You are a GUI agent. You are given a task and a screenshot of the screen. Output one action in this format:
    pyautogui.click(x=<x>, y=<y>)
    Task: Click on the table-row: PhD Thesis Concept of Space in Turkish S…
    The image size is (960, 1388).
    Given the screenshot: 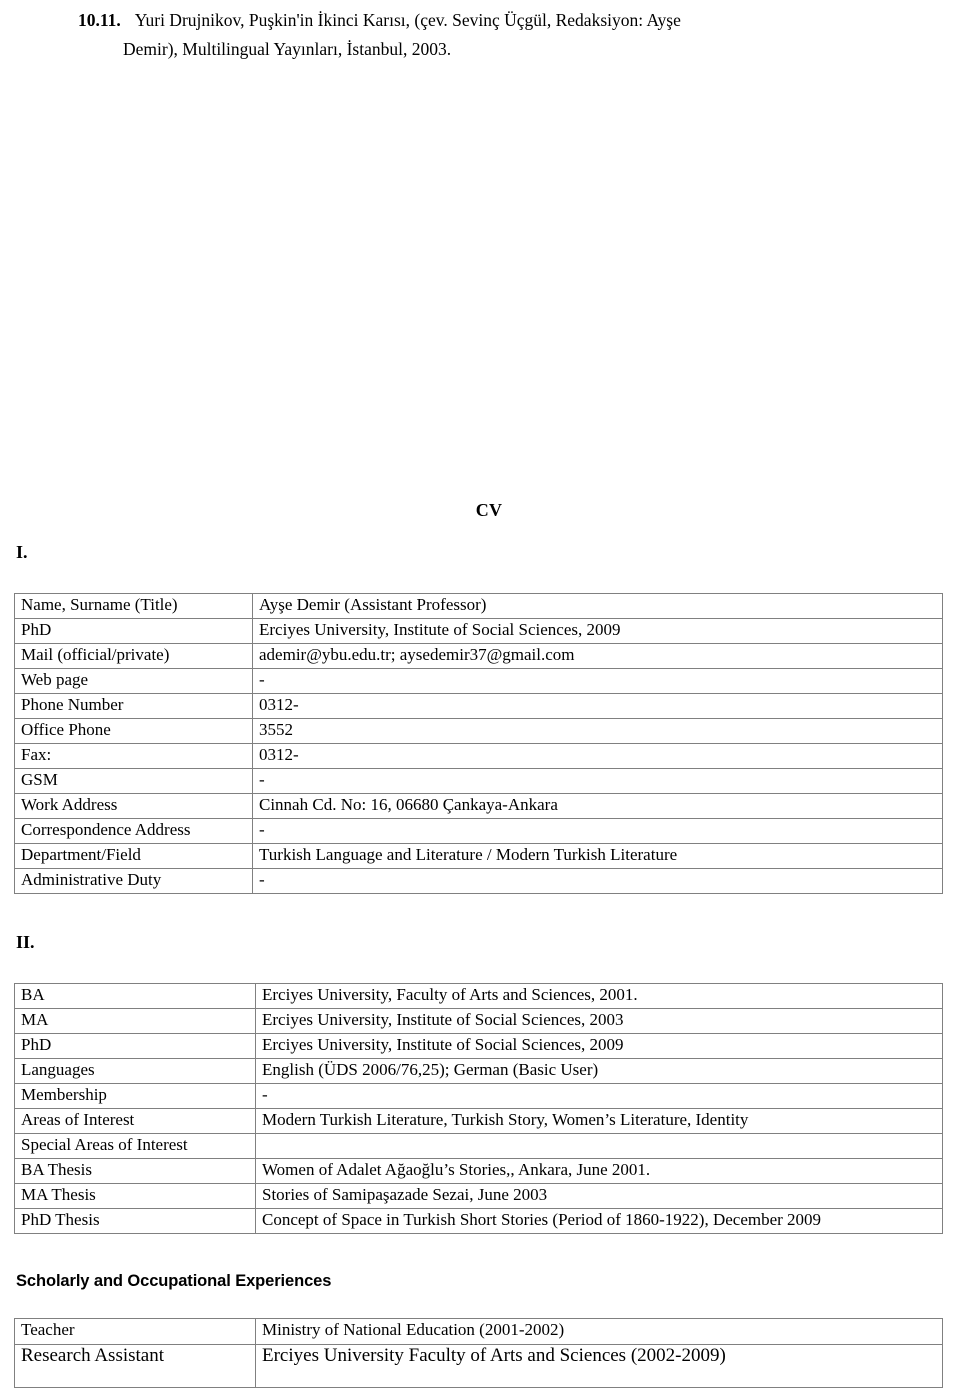 What is the action you would take?
    pyautogui.click(x=478, y=1221)
    